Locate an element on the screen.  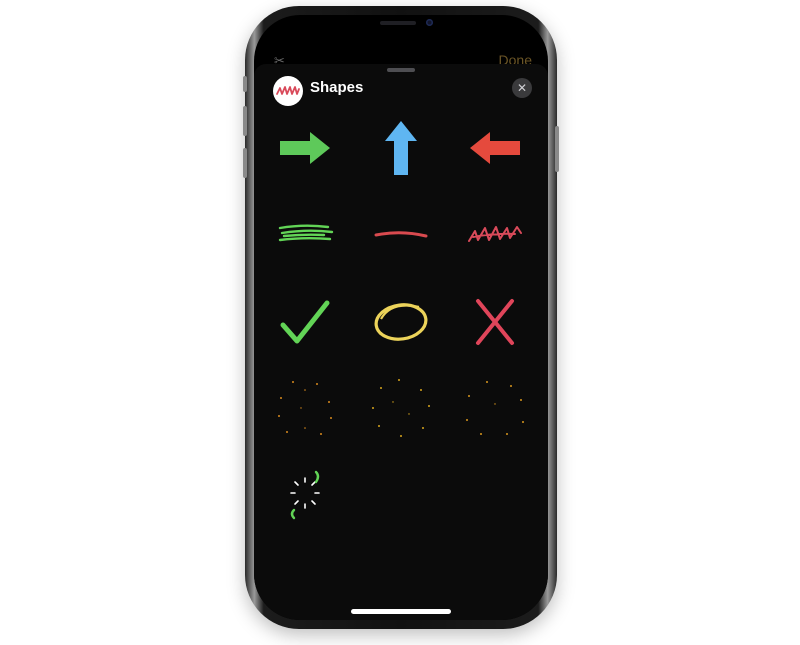
notch is located at coordinates (402, 26).